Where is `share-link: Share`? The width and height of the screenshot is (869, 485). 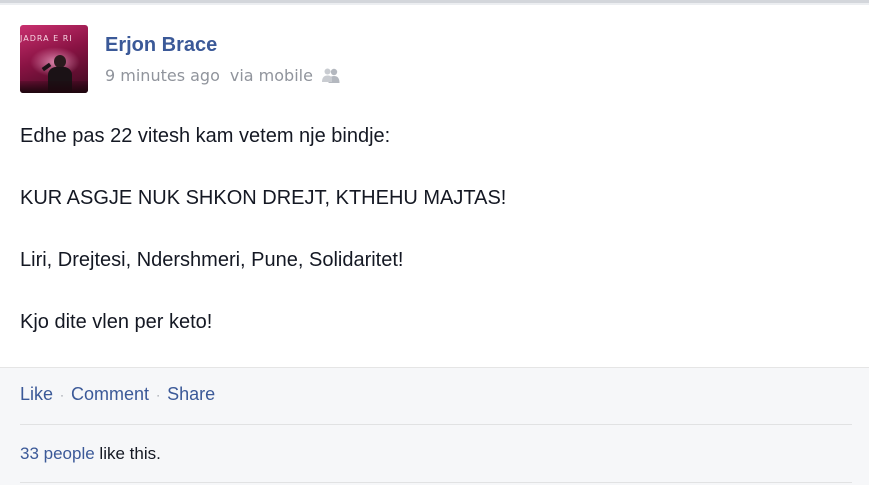 share-link: Share is located at coordinates (191, 394).